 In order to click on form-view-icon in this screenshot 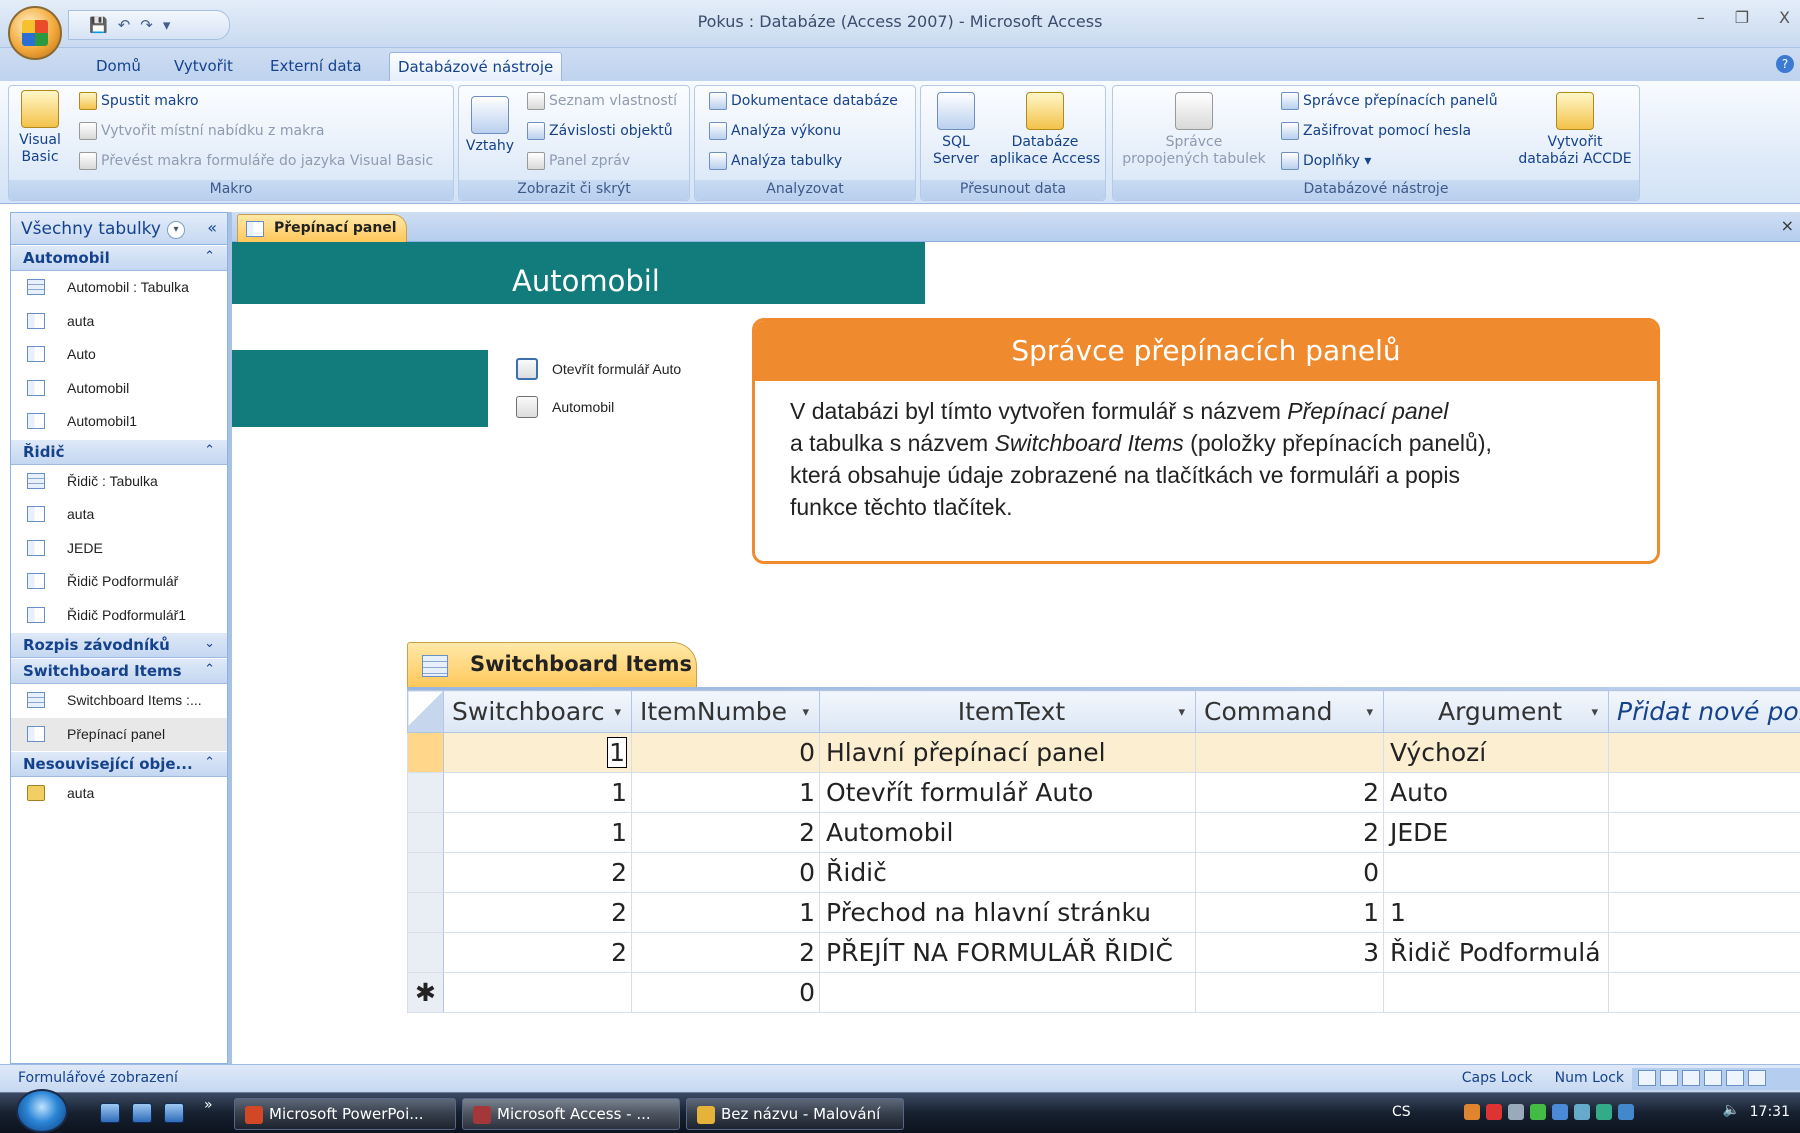, I will do `click(1647, 1078)`.